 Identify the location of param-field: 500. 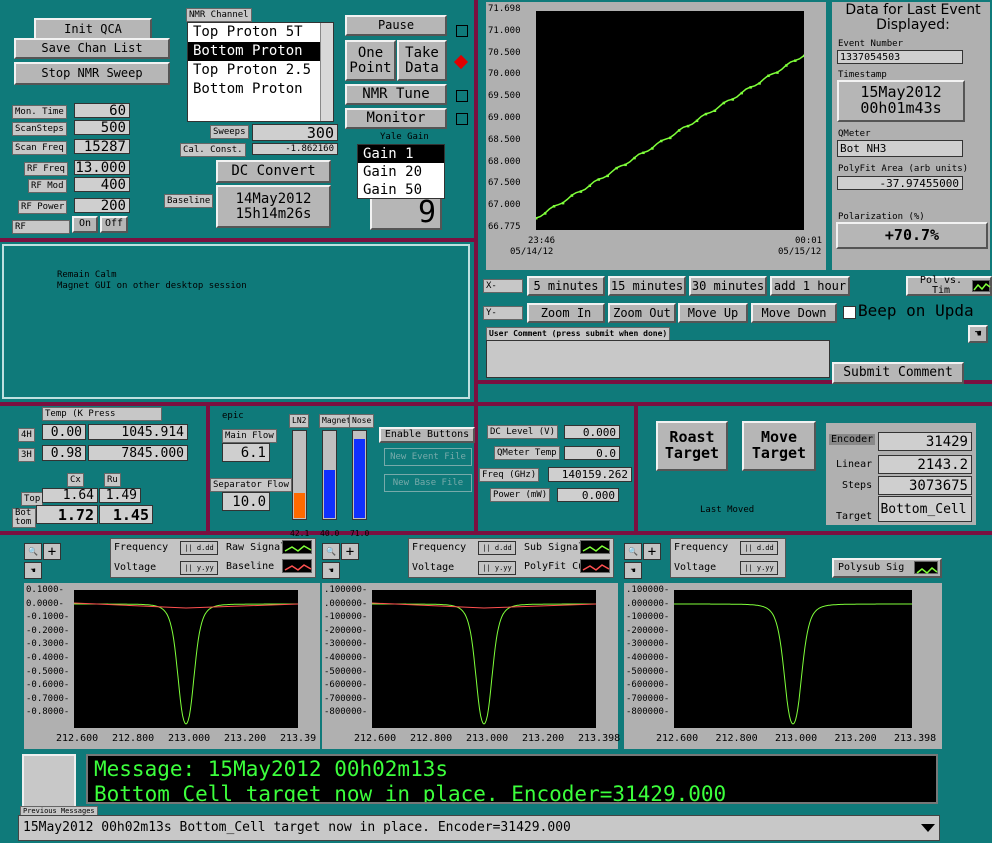
(102, 128).